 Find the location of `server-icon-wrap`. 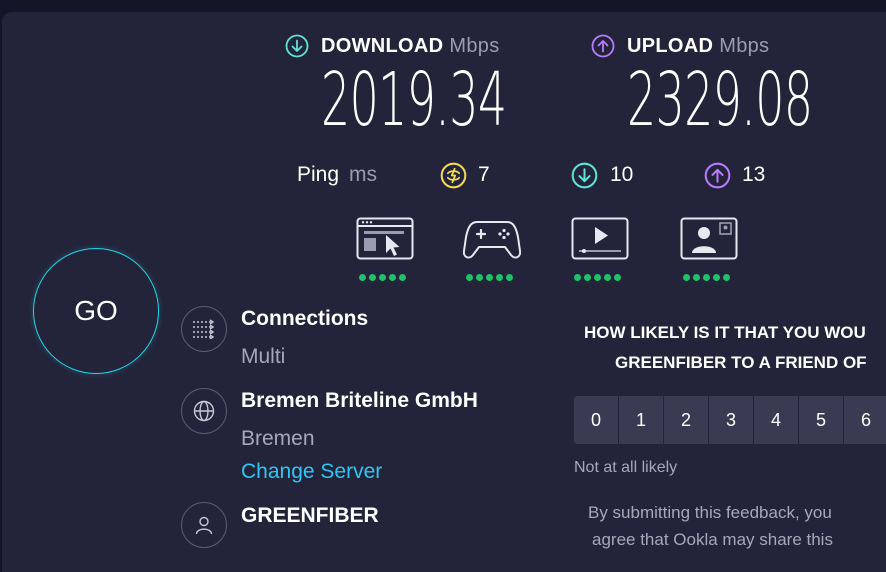

server-icon-wrap is located at coordinates (204, 411).